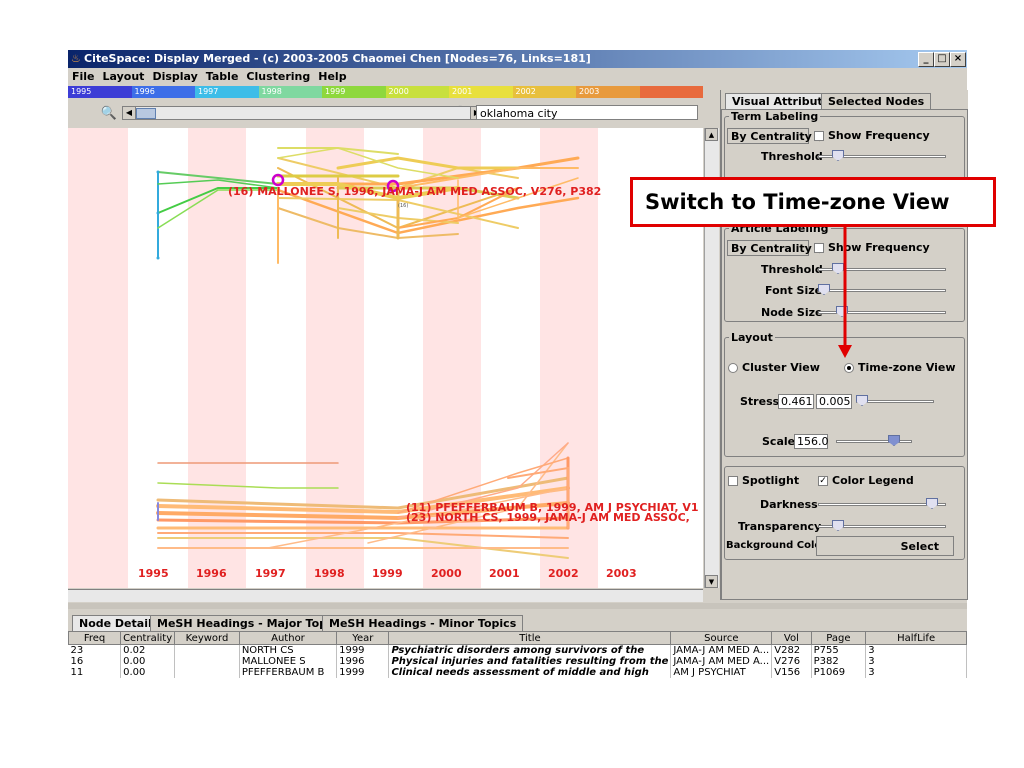 Image resolution: width=1024 pixels, height=768 pixels. Describe the element at coordinates (882, 503) in the screenshot. I see `darkness-slider` at that location.